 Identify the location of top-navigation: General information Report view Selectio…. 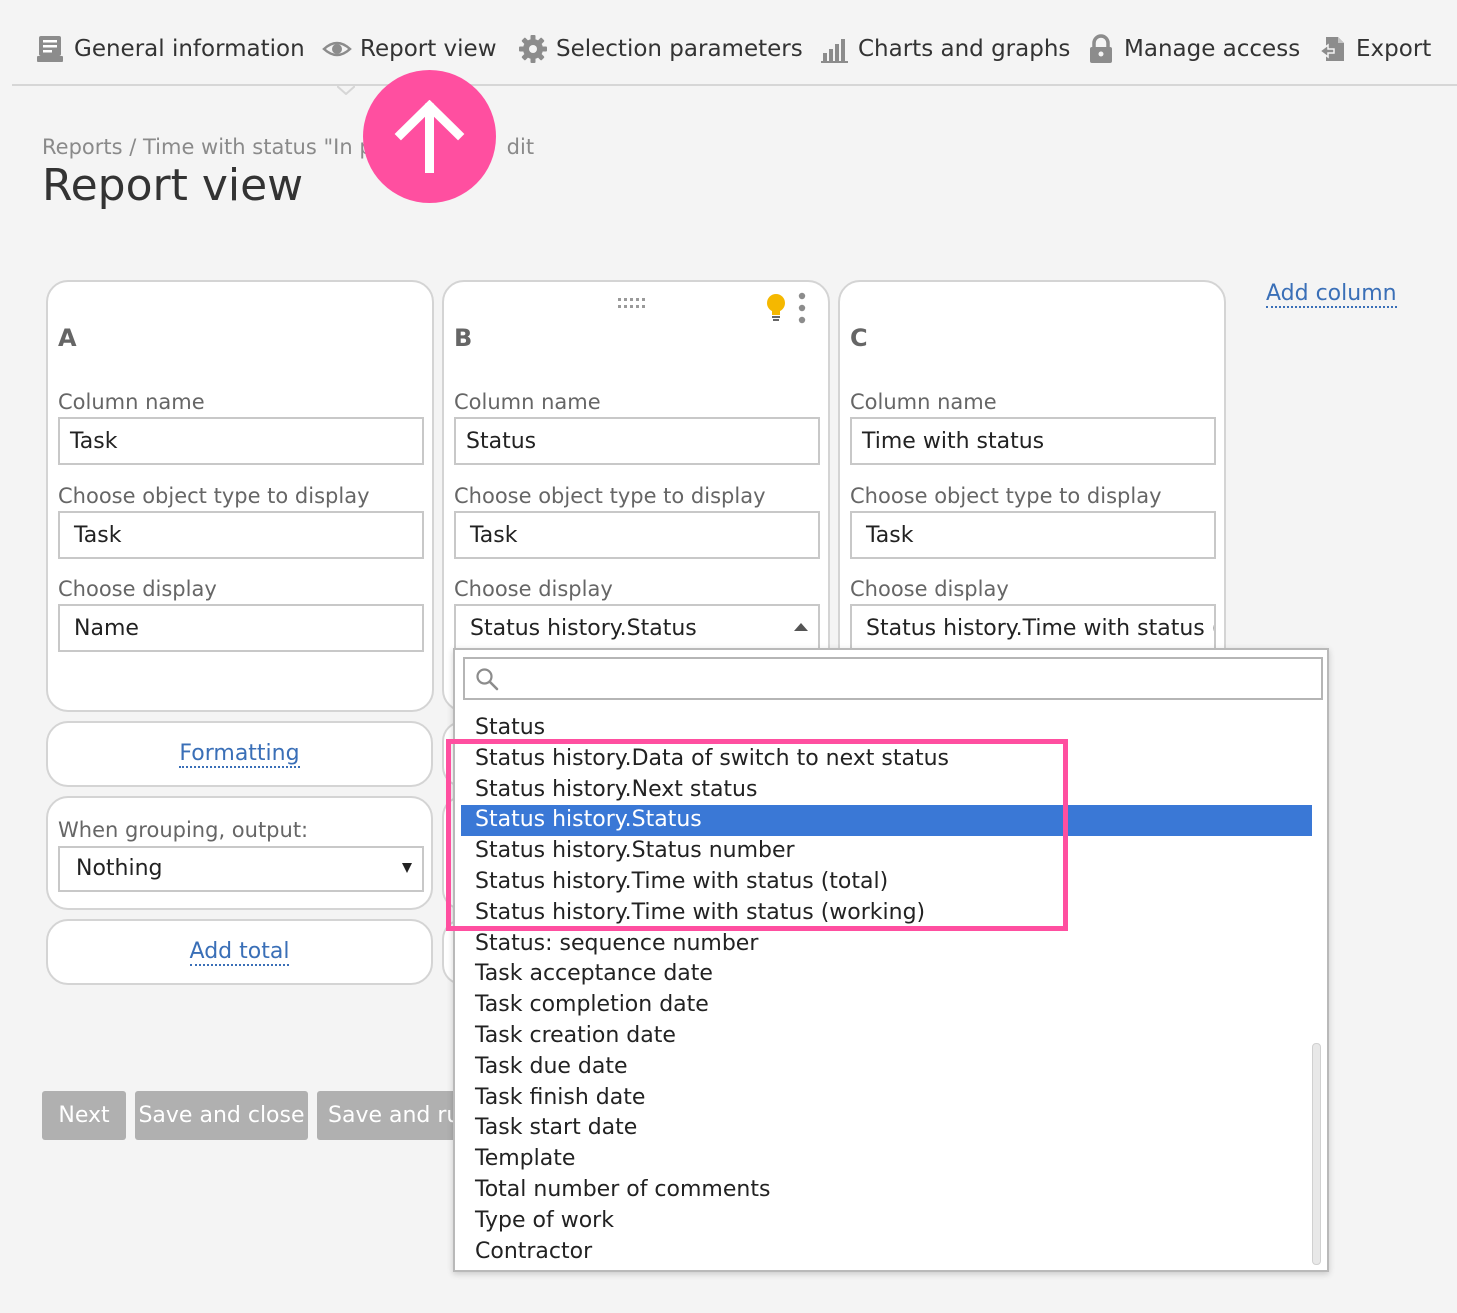
(734, 58).